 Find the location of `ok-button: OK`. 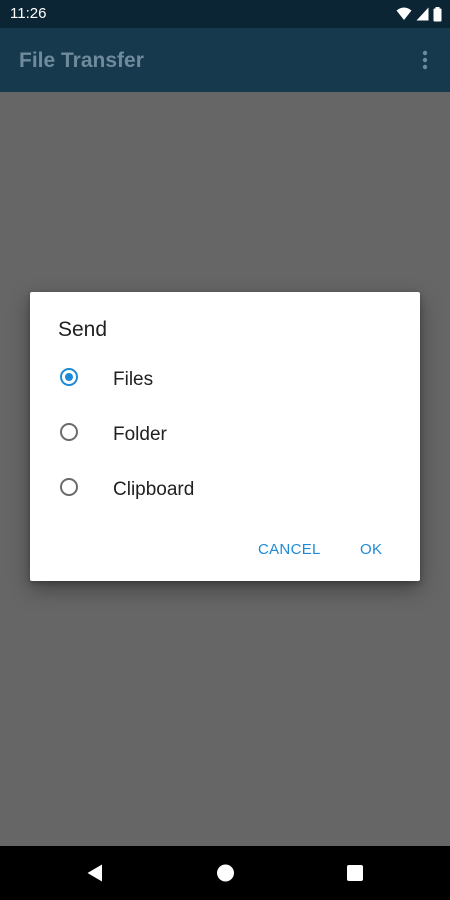

ok-button: OK is located at coordinates (371, 550).